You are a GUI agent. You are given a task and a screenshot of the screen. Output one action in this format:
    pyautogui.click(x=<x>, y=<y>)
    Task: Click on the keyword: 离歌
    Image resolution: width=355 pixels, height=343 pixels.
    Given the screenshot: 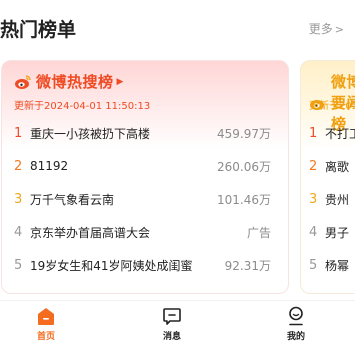 What is the action you would take?
    pyautogui.click(x=337, y=166)
    